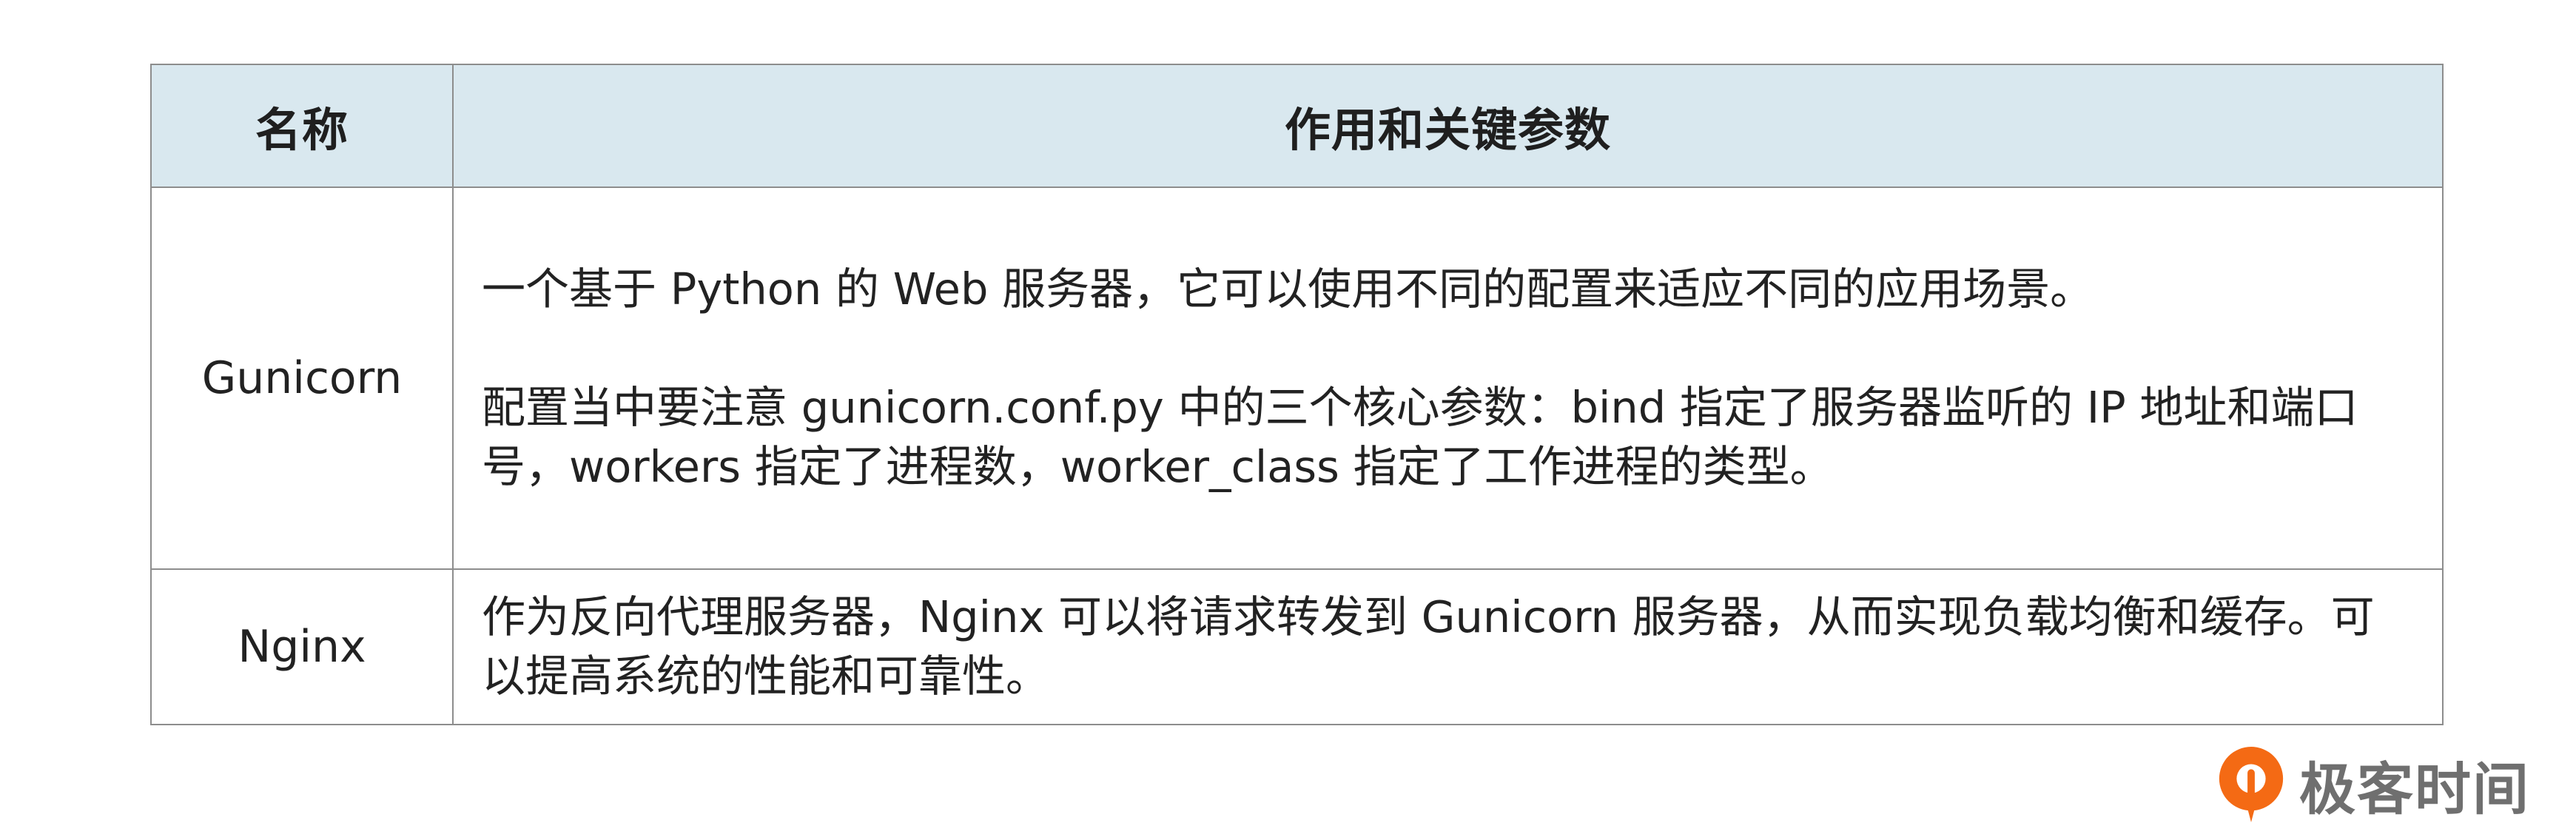 The height and width of the screenshot is (840, 2576). I want to click on brand-logo-text: 极客时间, so click(2414, 789).